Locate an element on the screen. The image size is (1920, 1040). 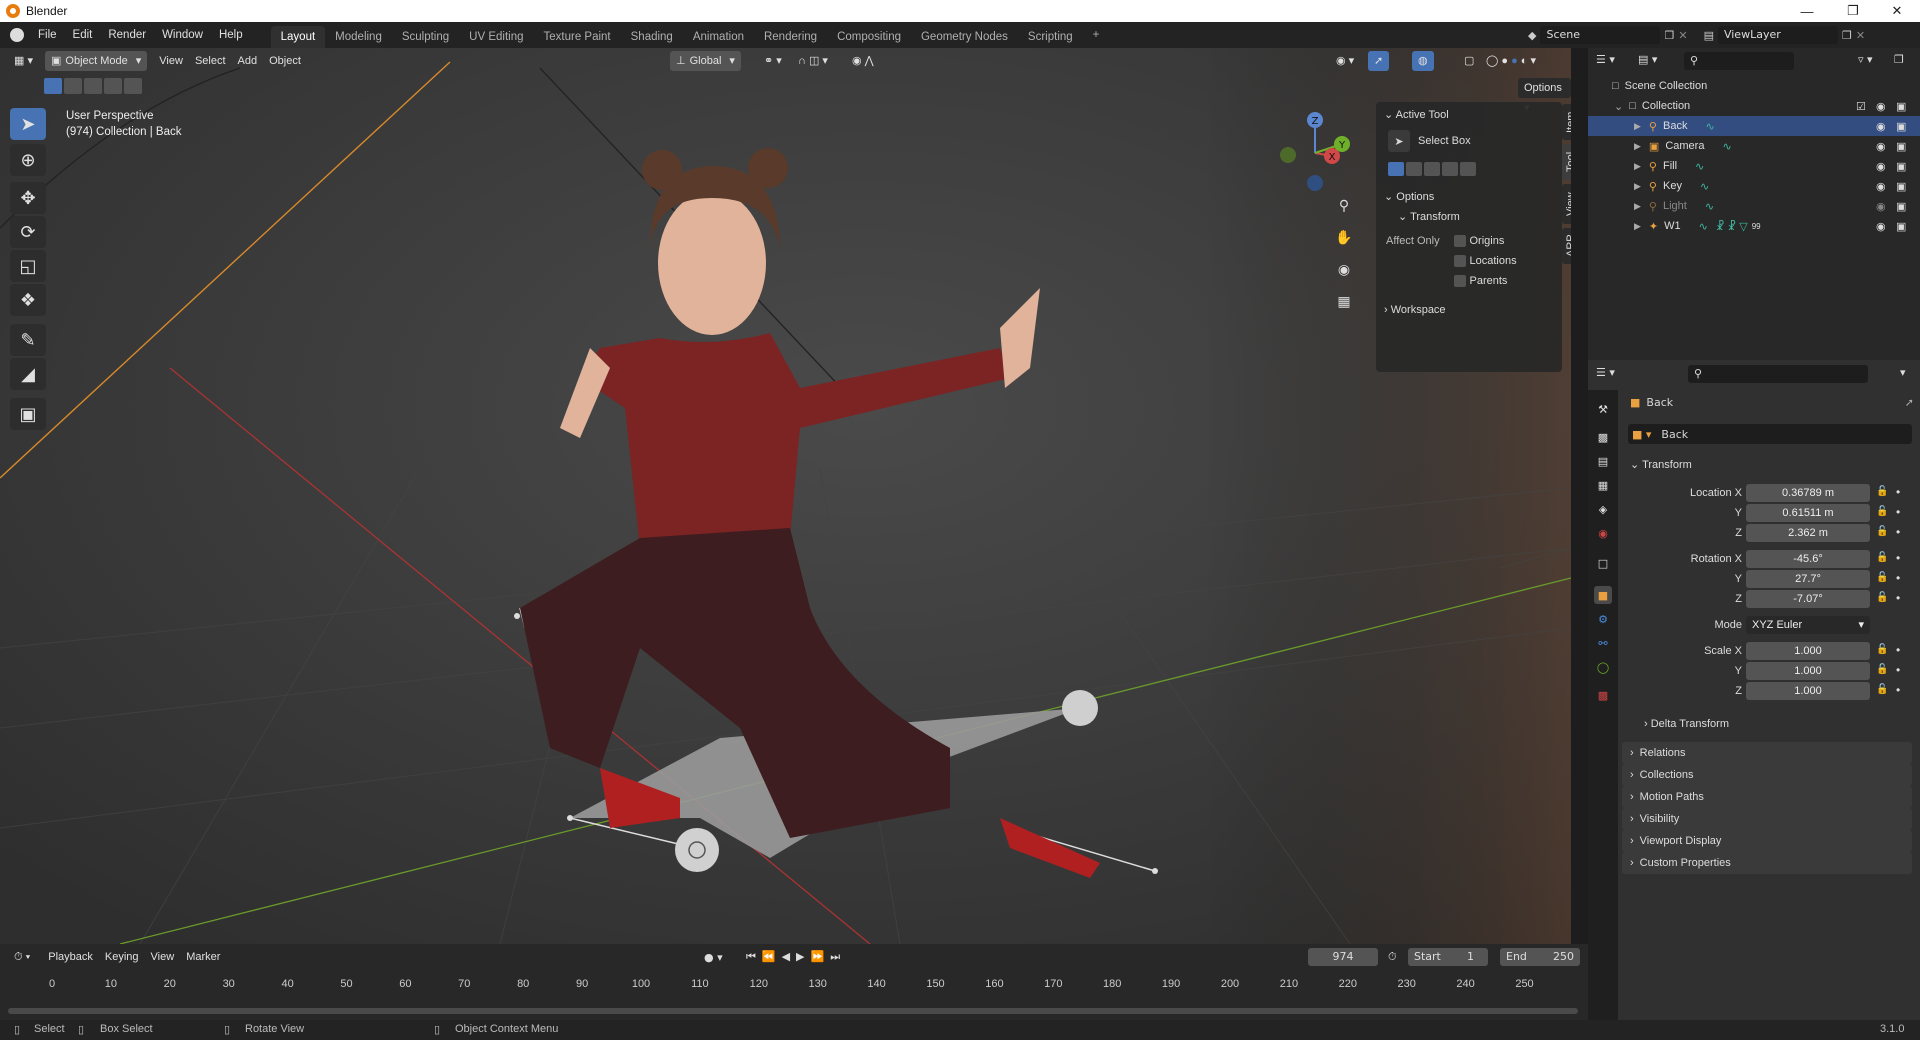
tab-item: Item is located at coordinates (1566, 122).